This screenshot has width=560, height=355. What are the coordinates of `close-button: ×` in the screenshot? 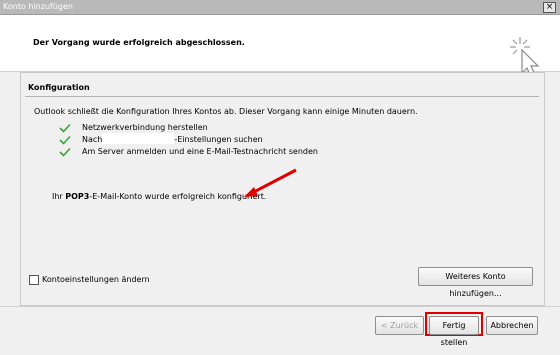 It's located at (549, 7).